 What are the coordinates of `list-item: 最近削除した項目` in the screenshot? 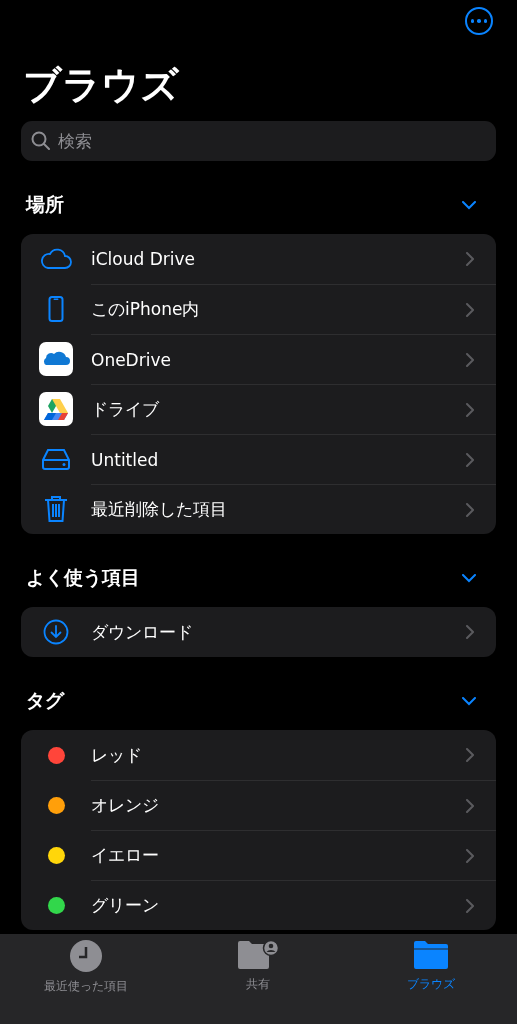 It's located at (159, 509).